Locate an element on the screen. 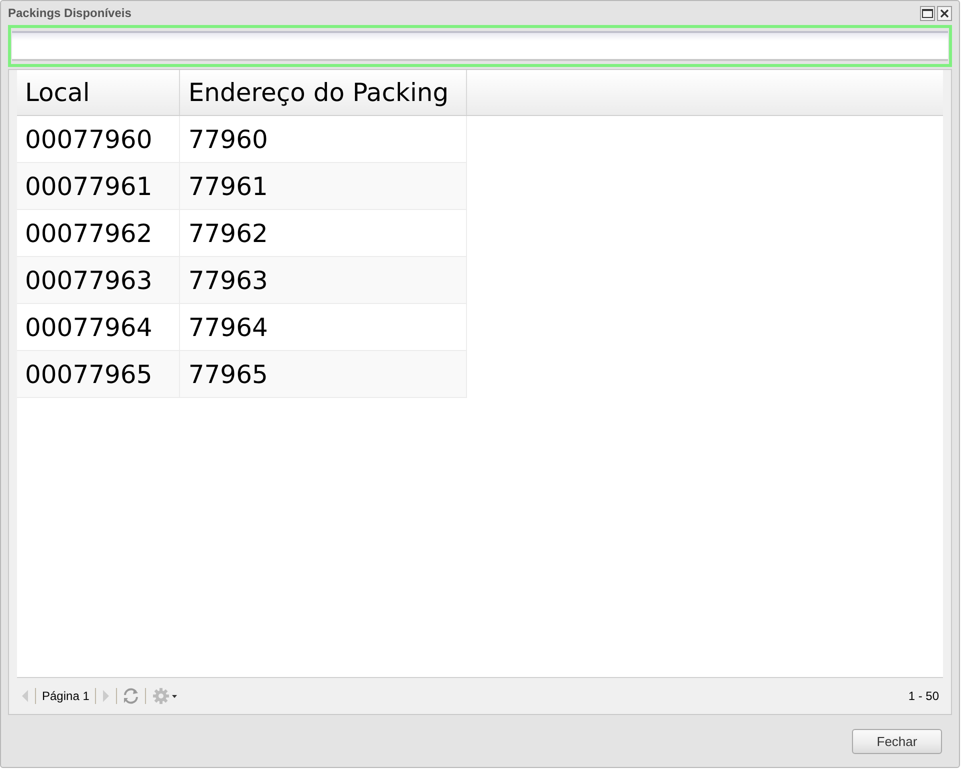 The width and height of the screenshot is (961, 772). page-label: Página 1 is located at coordinates (66, 696).